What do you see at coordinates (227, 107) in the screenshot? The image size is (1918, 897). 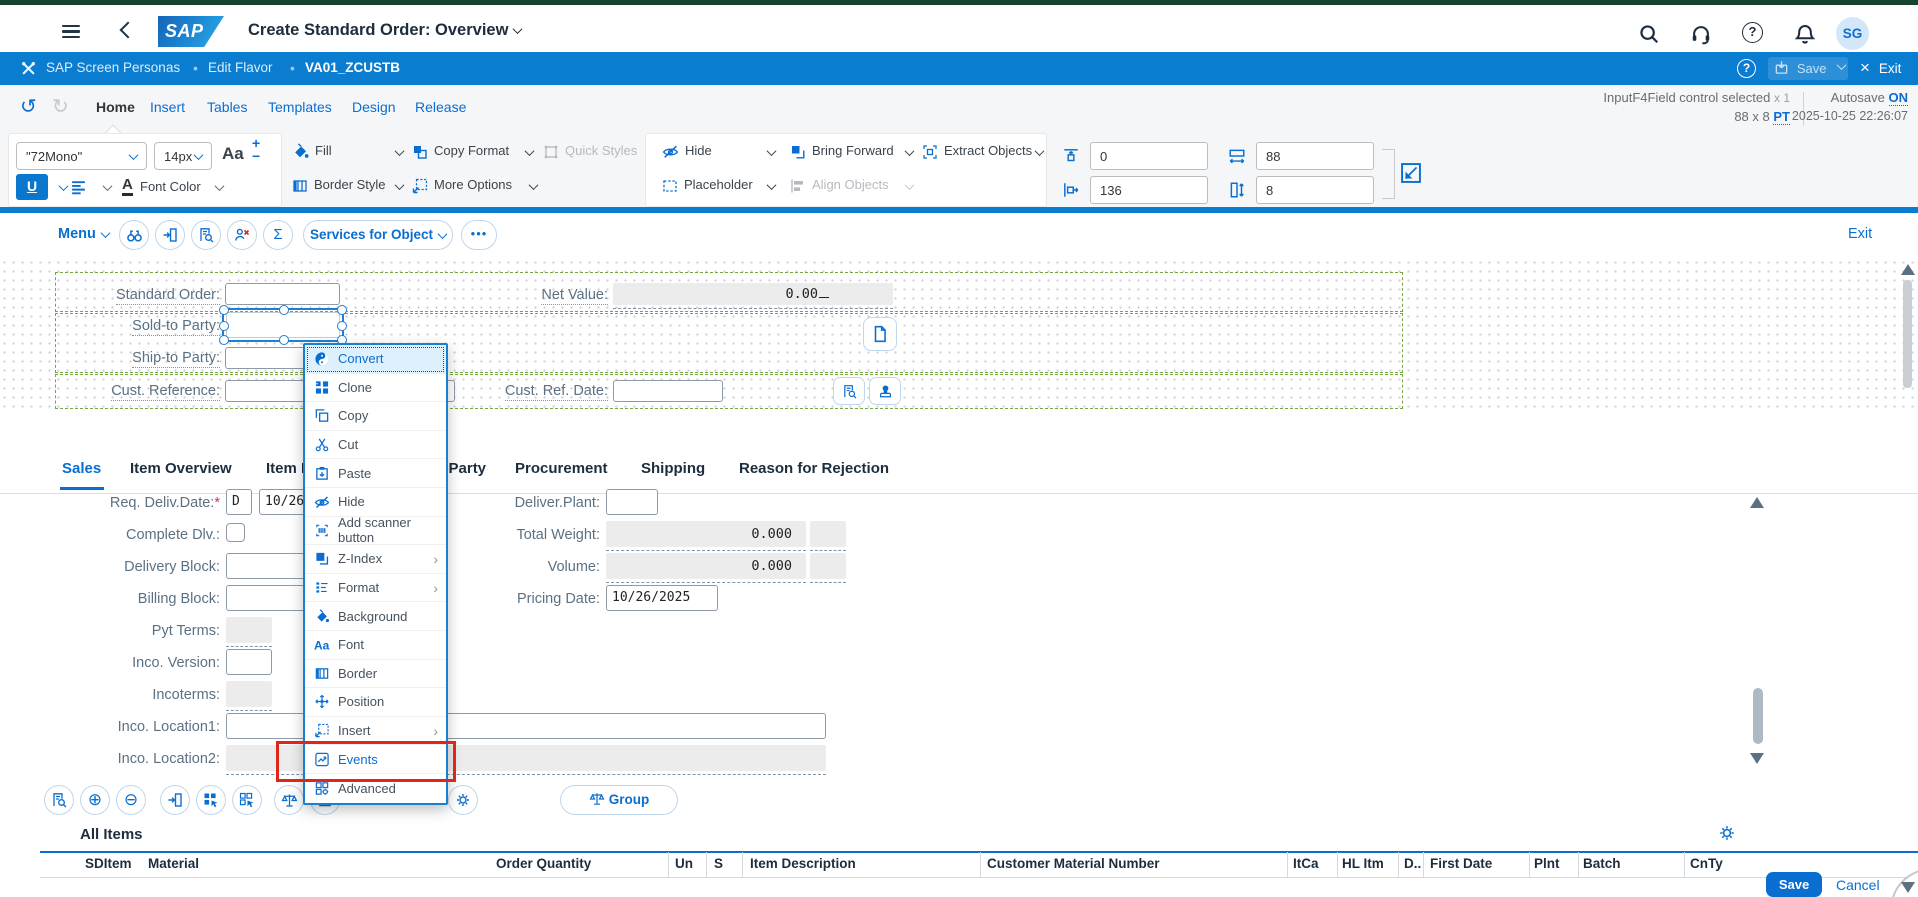 I see `ribbon-tab-tables: Tables` at bounding box center [227, 107].